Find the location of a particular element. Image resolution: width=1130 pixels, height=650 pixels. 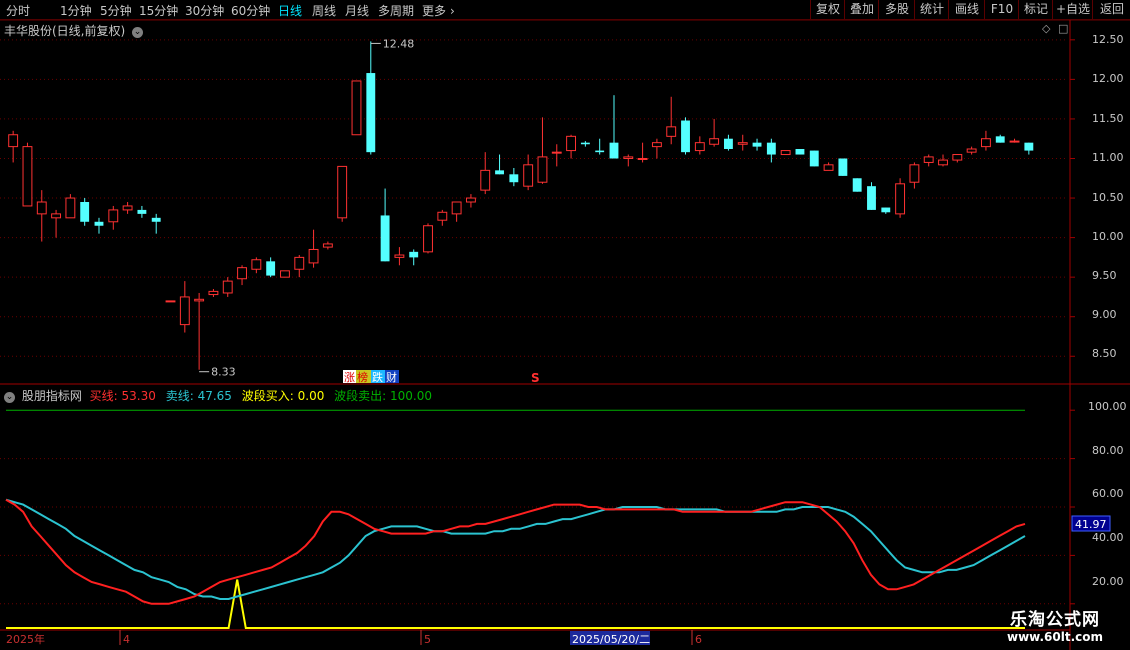

watermark-title: 乐淘公式网 is located at coordinates (1055, 620).